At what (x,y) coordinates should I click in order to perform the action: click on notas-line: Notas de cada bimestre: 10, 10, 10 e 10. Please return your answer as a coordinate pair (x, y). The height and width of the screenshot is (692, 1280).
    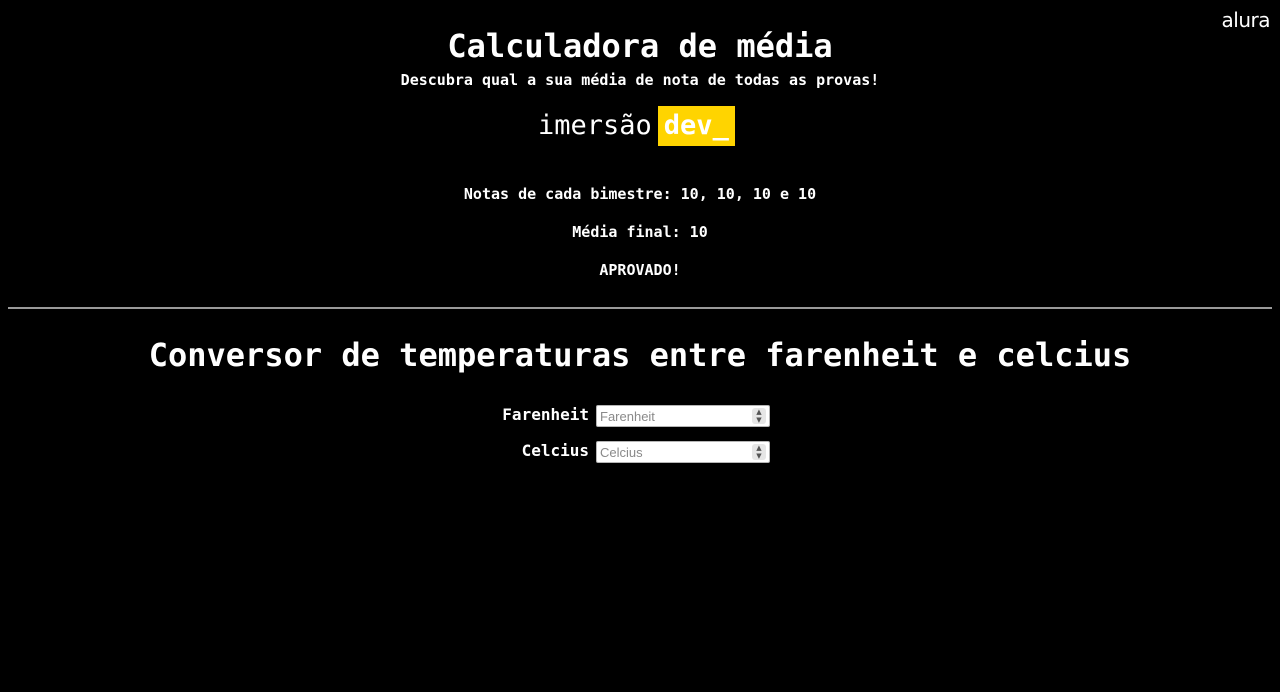
    Looking at the image, I should click on (640, 194).